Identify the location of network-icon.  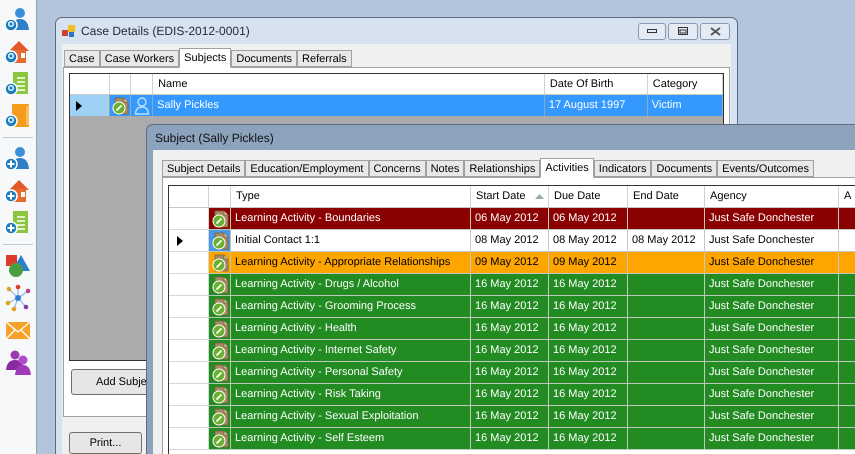
(18, 298).